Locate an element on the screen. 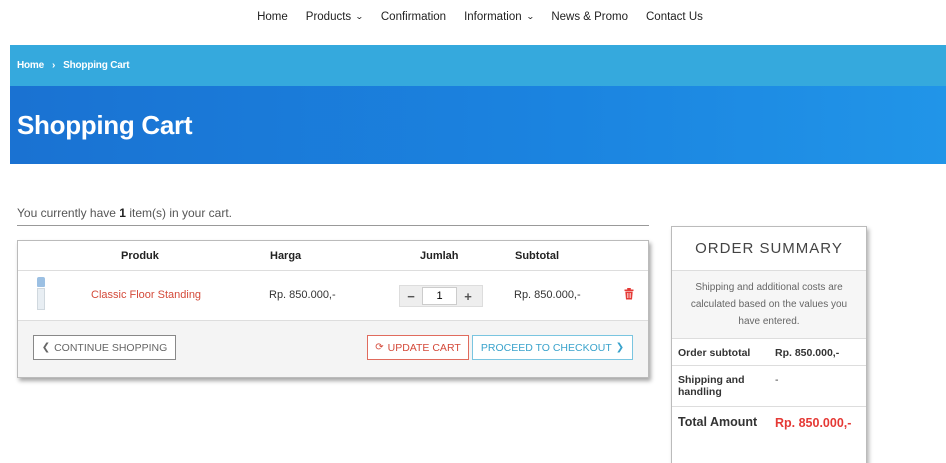 This screenshot has width=946, height=463. nav-contact-us: Contact Us is located at coordinates (674, 17).